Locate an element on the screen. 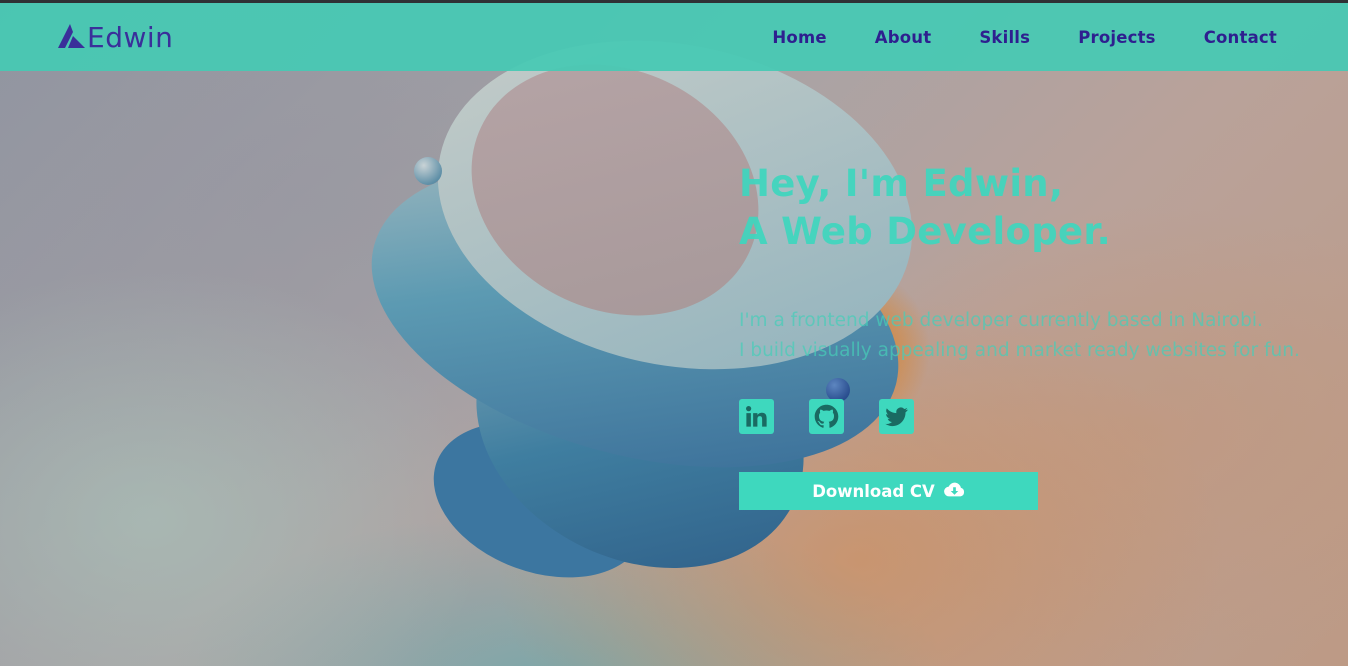 This screenshot has height=666, width=1348. nav-skills: Skills is located at coordinates (1004, 37).